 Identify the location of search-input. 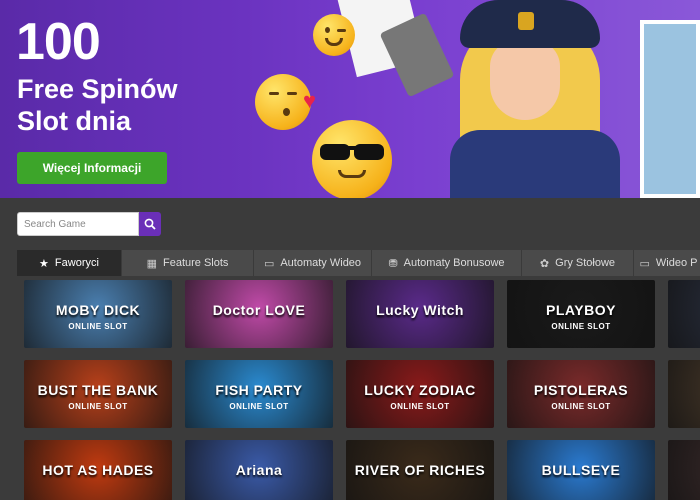
(78, 224).